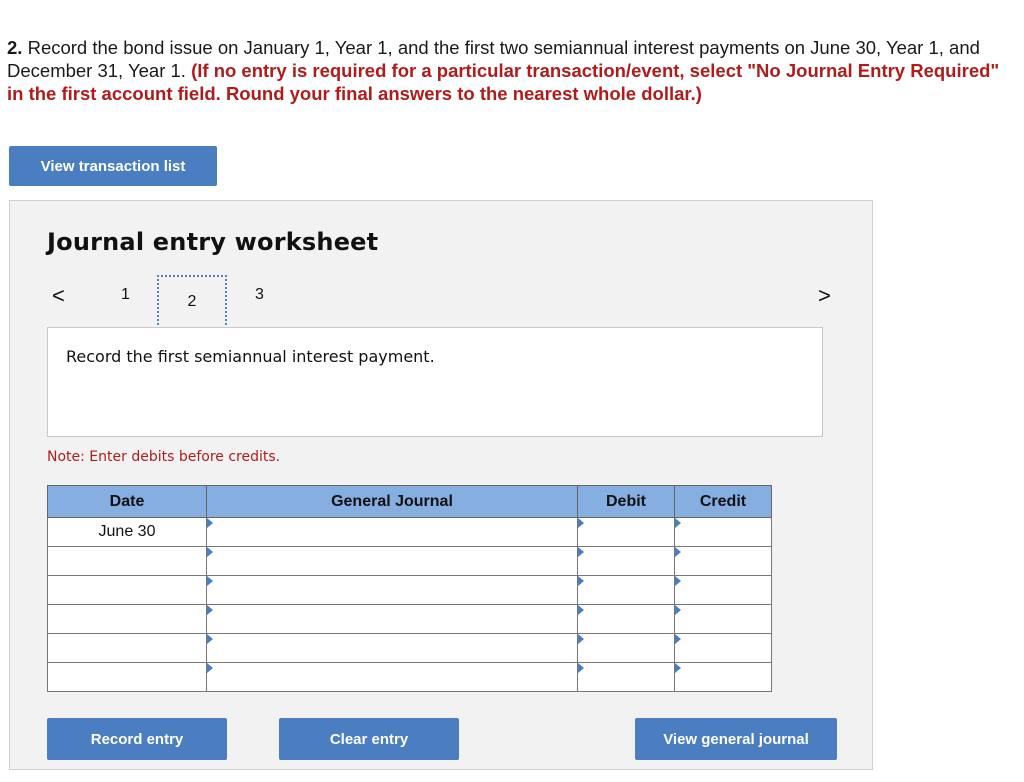 The height and width of the screenshot is (782, 1024). I want to click on view-general-journal-button: View general journal, so click(736, 739).